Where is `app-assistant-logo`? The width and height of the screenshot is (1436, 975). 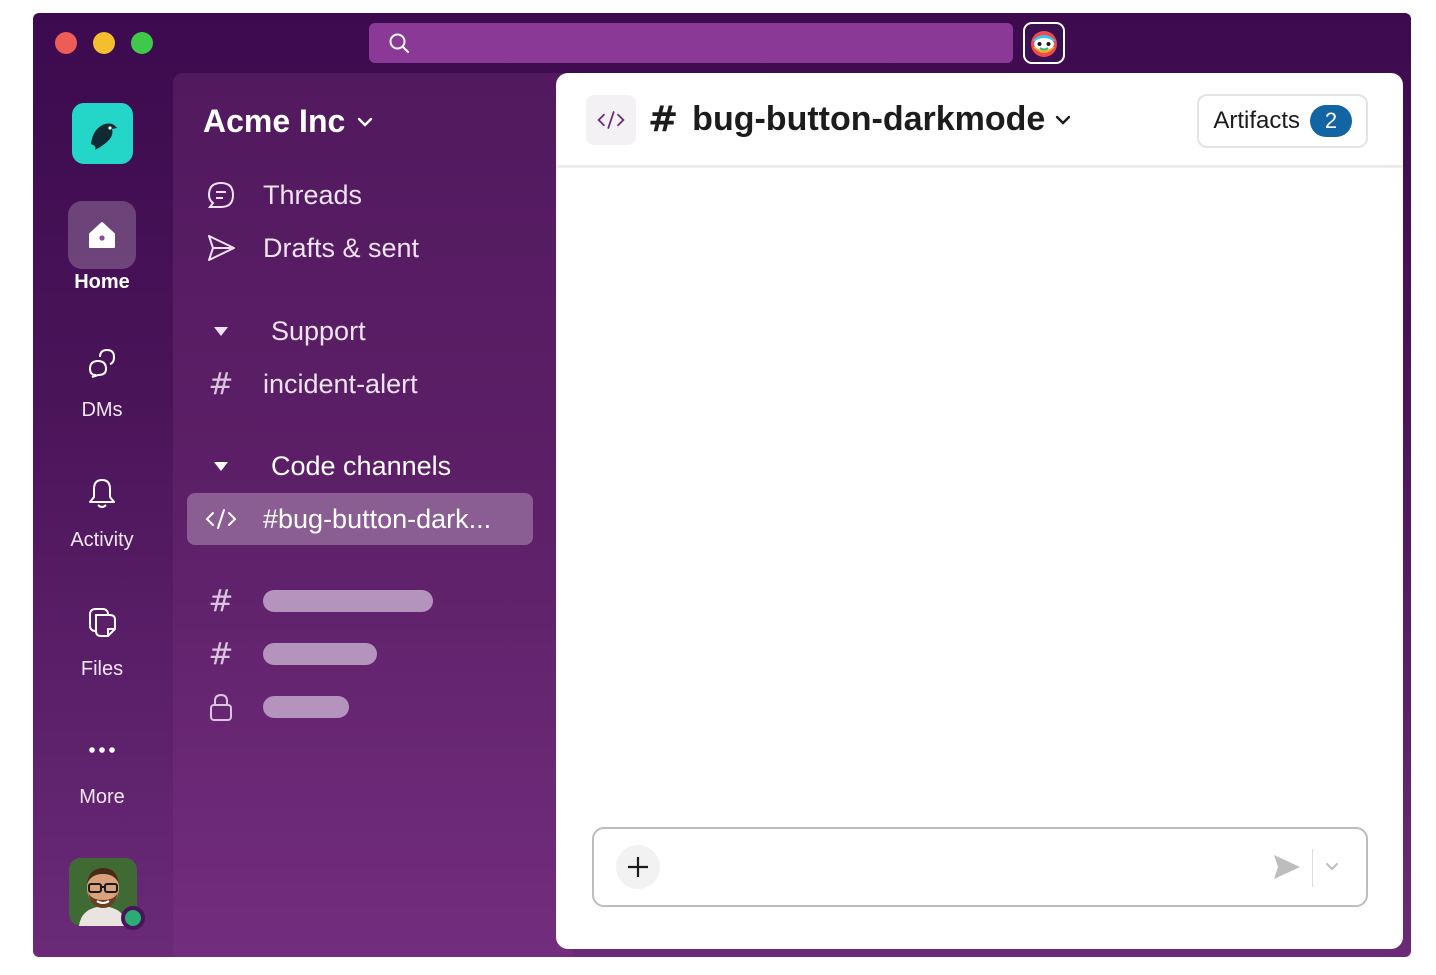 app-assistant-logo is located at coordinates (1044, 43).